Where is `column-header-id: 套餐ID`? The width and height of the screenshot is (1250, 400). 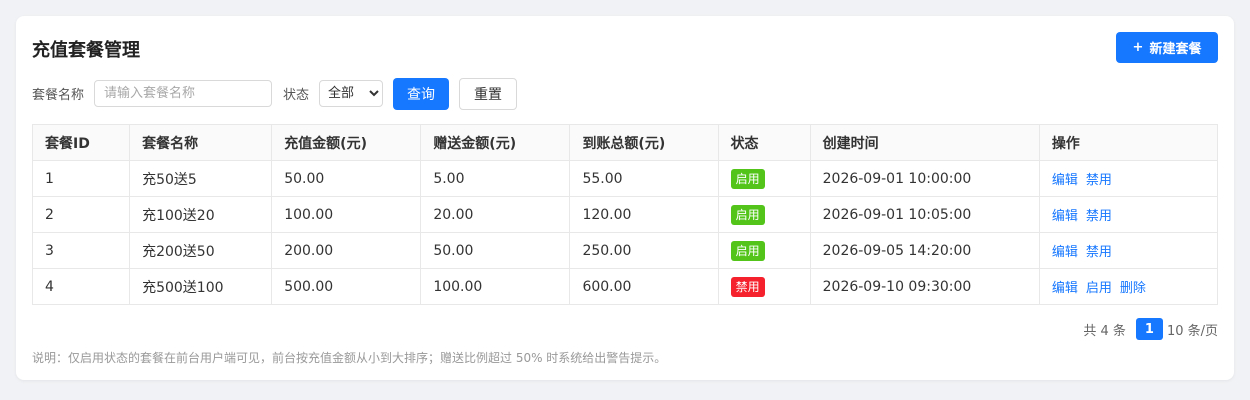 column-header-id: 套餐ID is located at coordinates (81, 142).